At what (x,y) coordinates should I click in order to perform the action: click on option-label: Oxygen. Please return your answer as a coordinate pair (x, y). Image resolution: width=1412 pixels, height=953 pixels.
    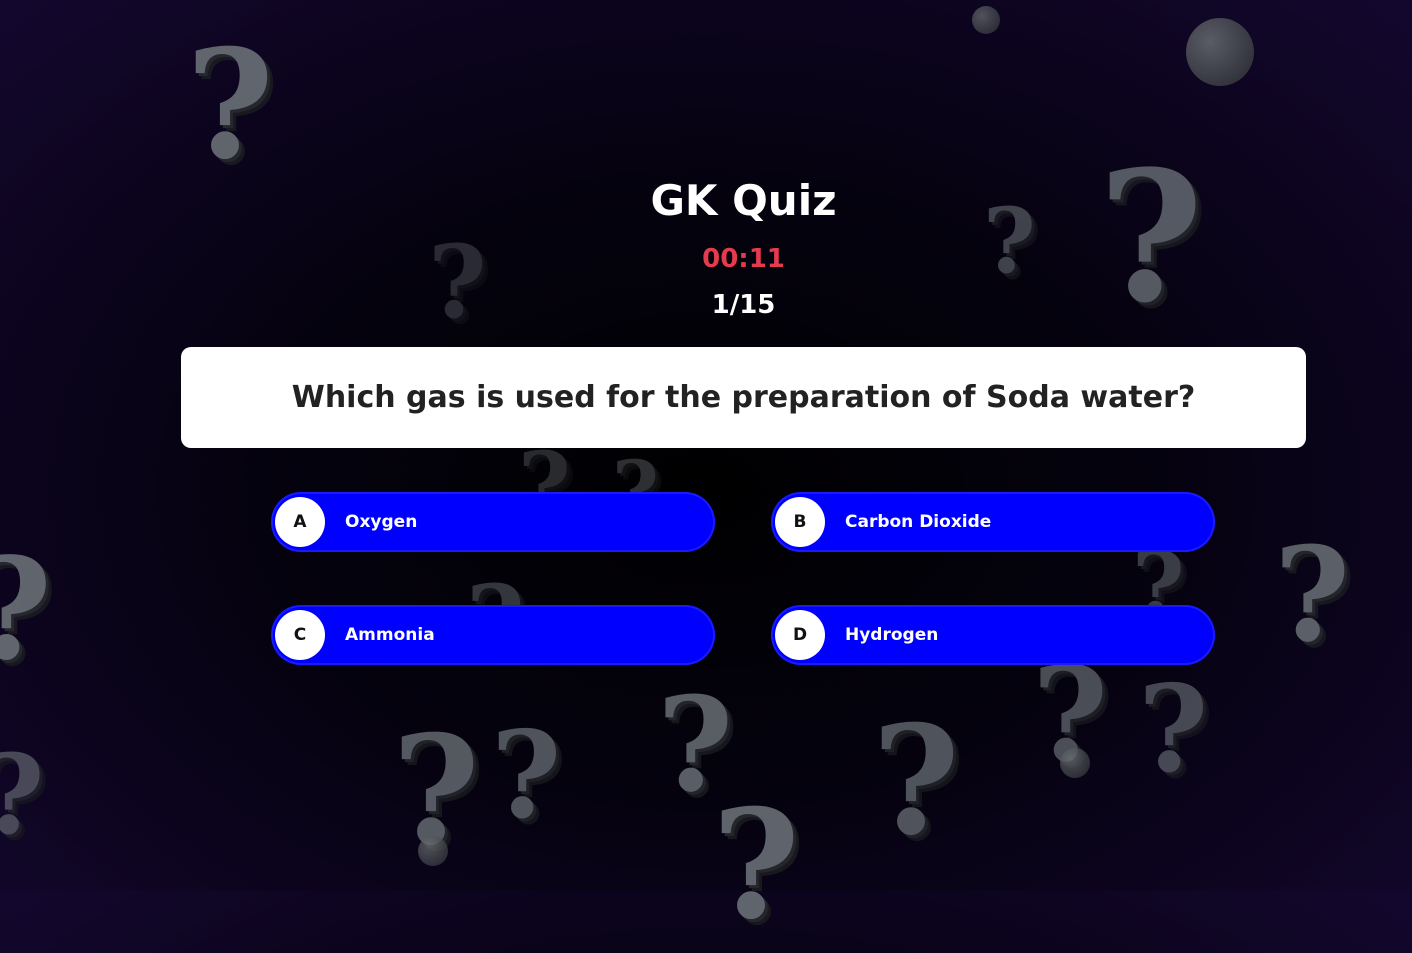
    Looking at the image, I should click on (381, 522).